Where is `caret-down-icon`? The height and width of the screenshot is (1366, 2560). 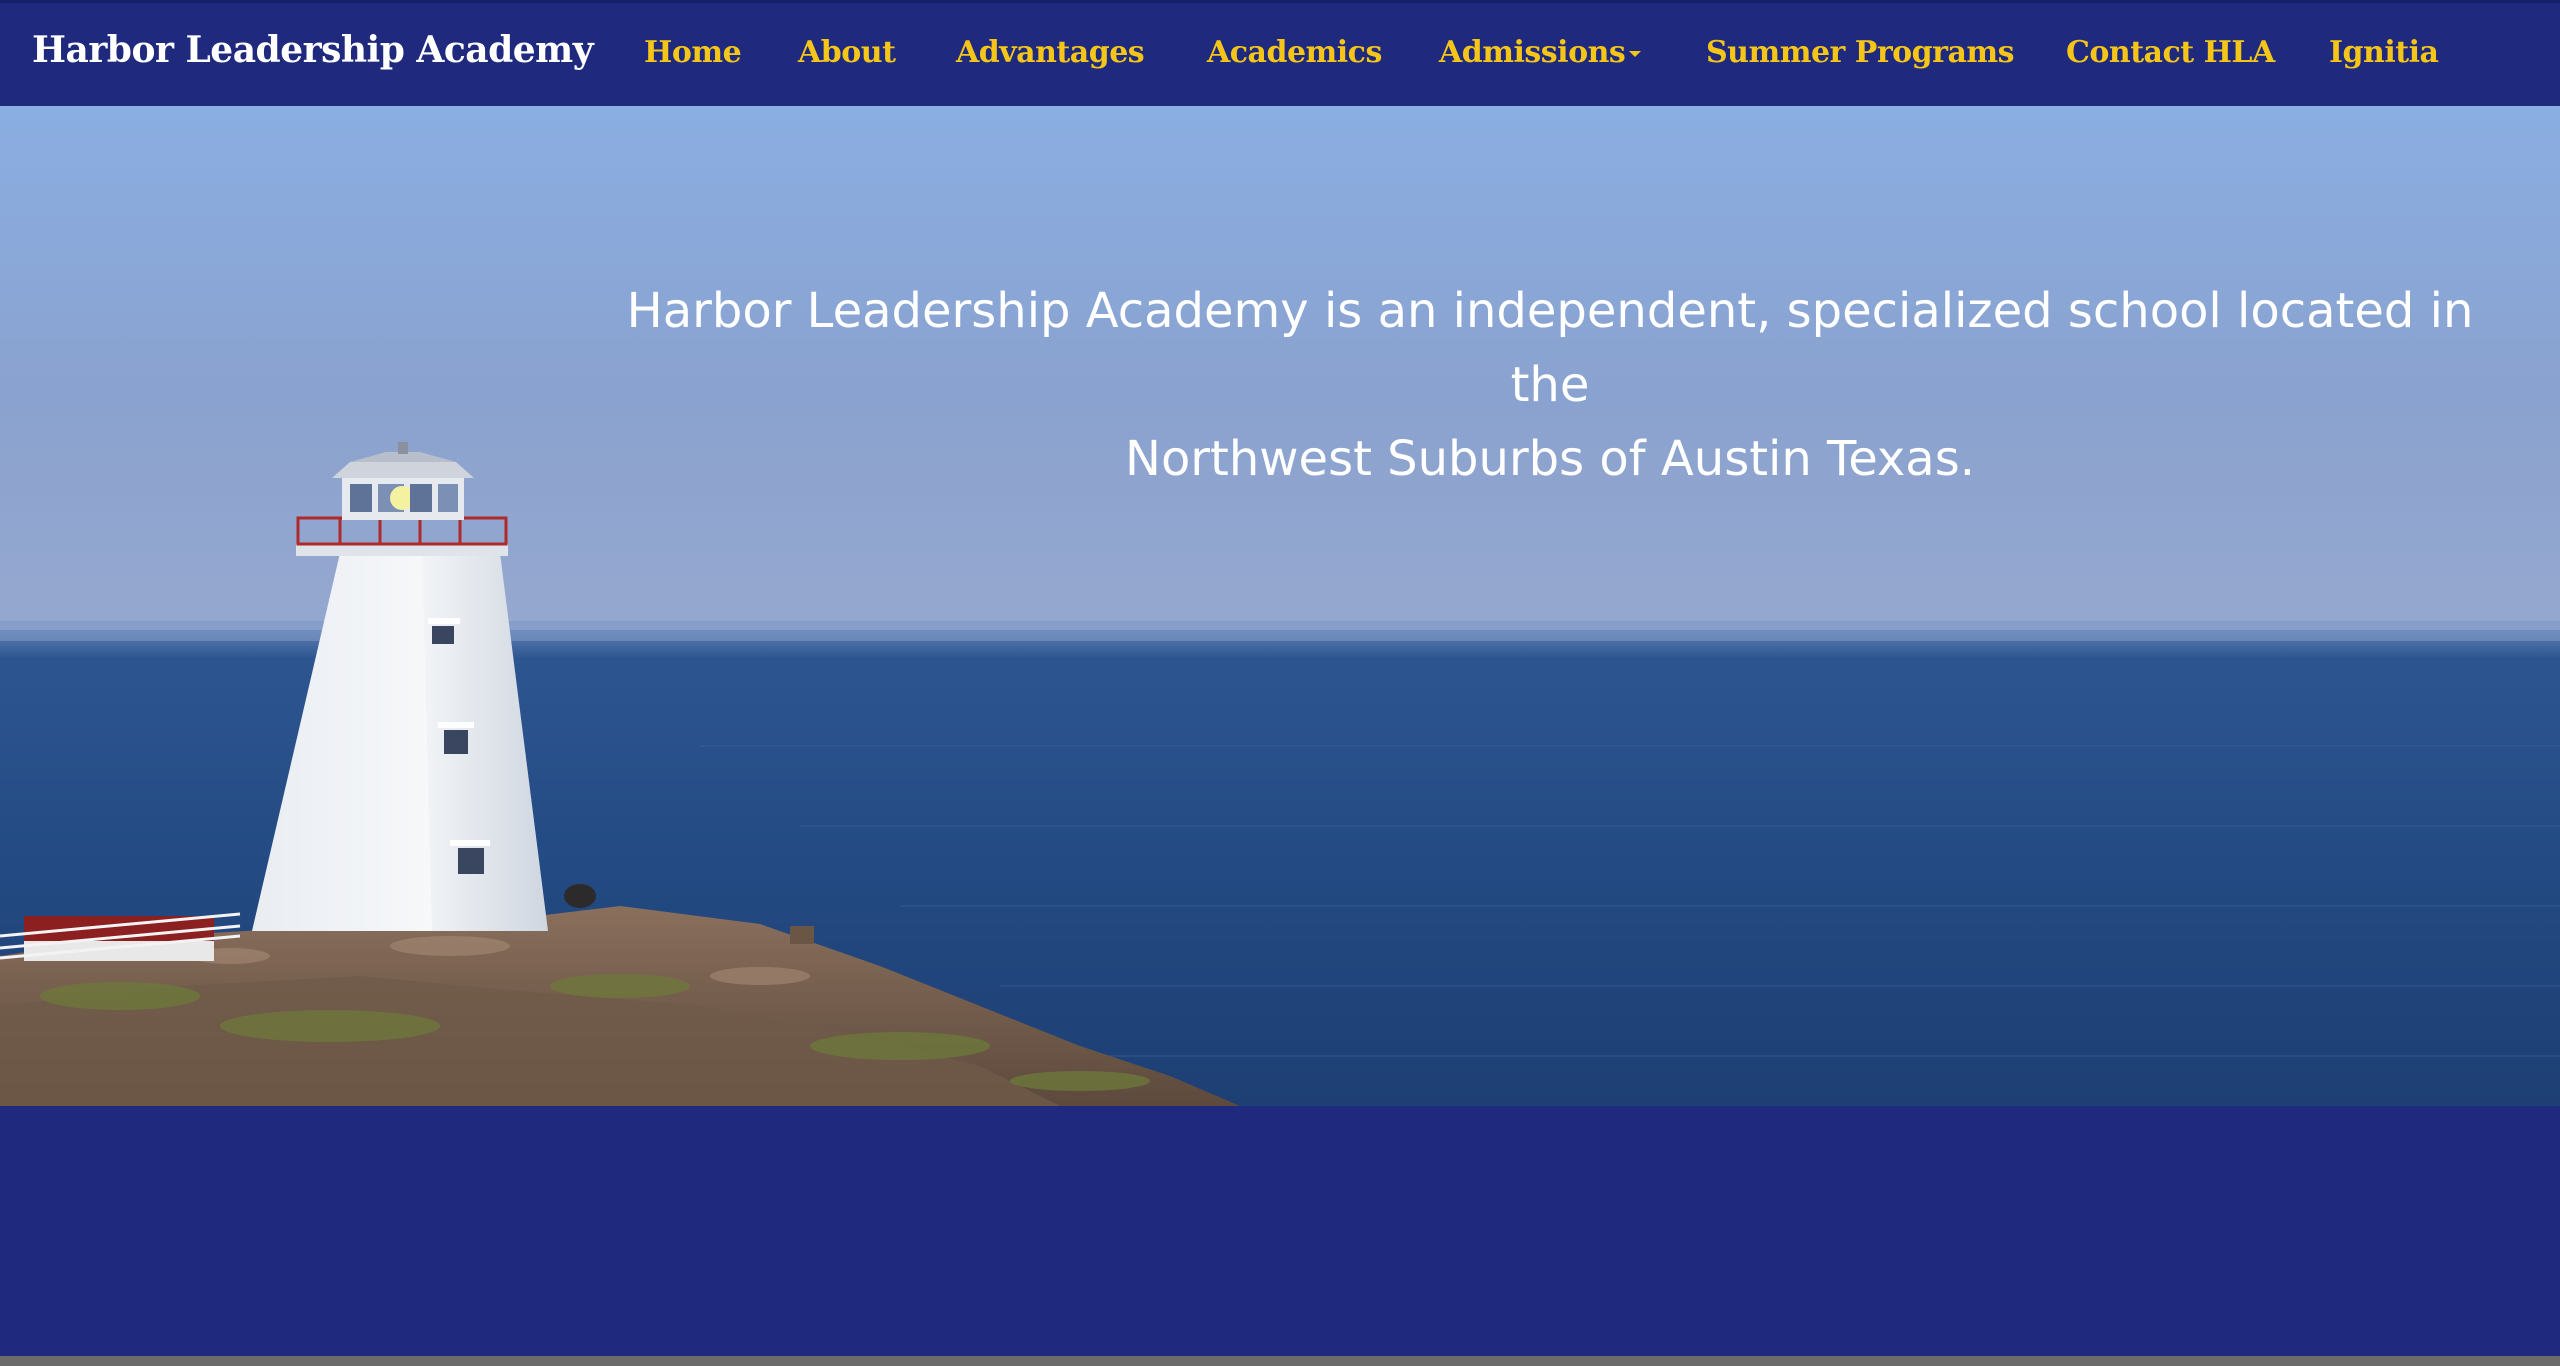 caret-down-icon is located at coordinates (1635, 54).